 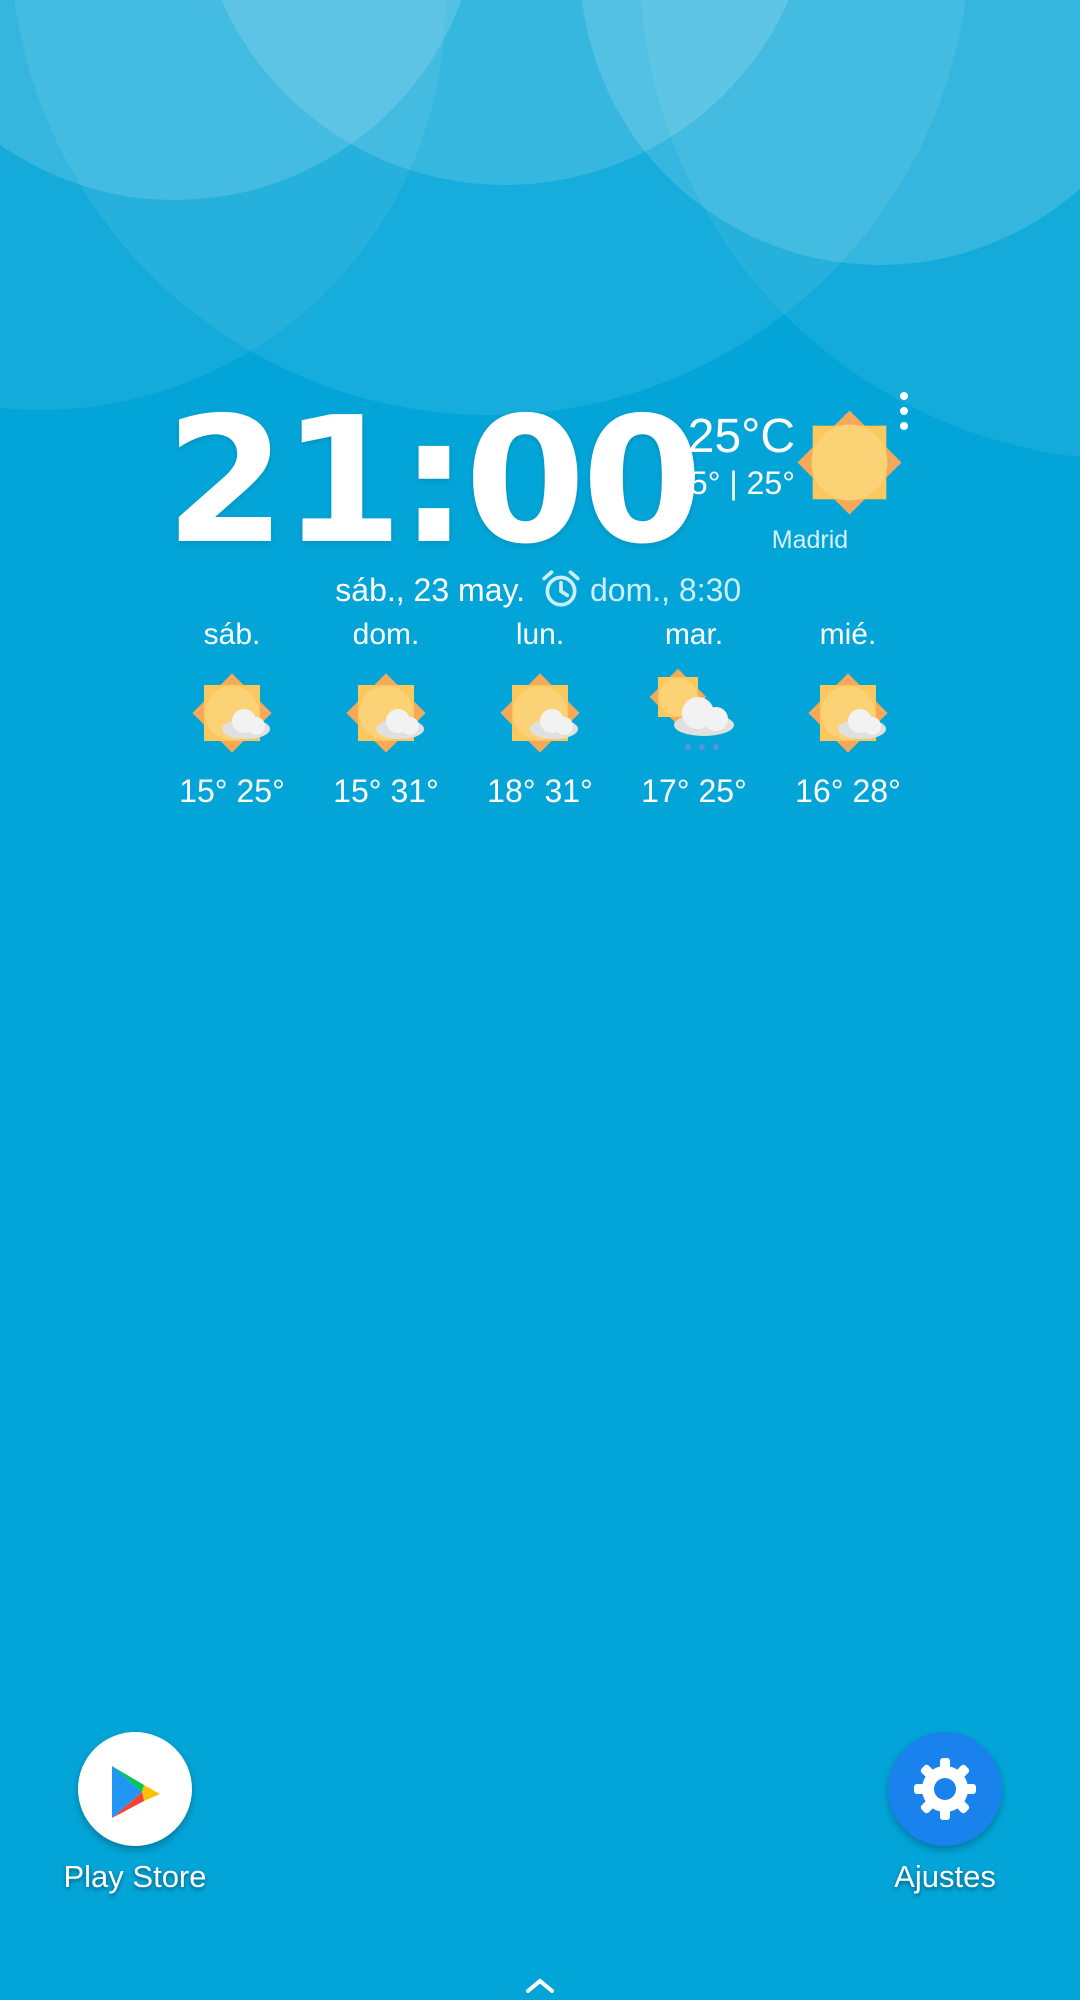 I want to click on forecast-temps: 17° 25°, so click(x=694, y=791).